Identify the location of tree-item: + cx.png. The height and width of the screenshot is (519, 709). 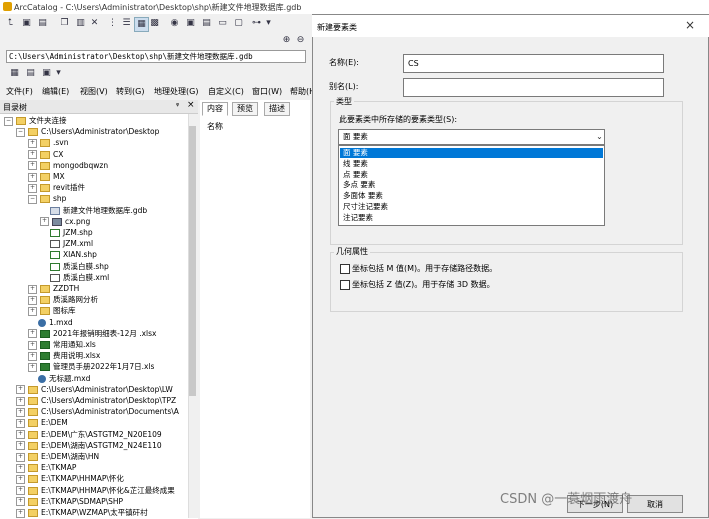
(65, 221).